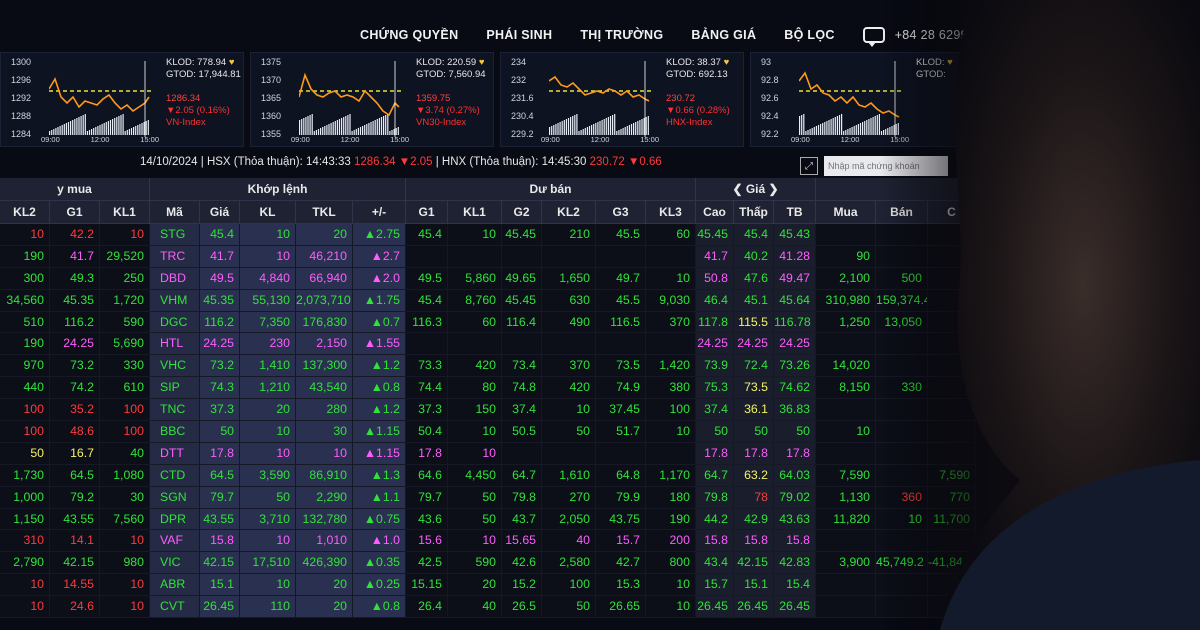 The image size is (1200, 630). What do you see at coordinates (175, 366) in the screenshot?
I see `symbol-cell: VHC` at bounding box center [175, 366].